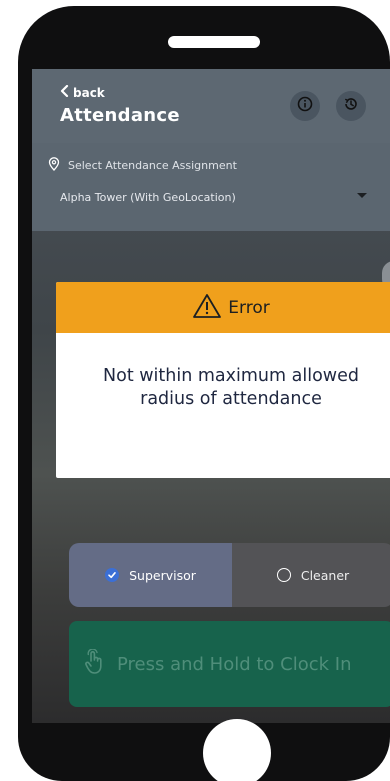 This screenshot has height=781, width=390. What do you see at coordinates (162, 575) in the screenshot?
I see `role-option-label: Supervisor` at bounding box center [162, 575].